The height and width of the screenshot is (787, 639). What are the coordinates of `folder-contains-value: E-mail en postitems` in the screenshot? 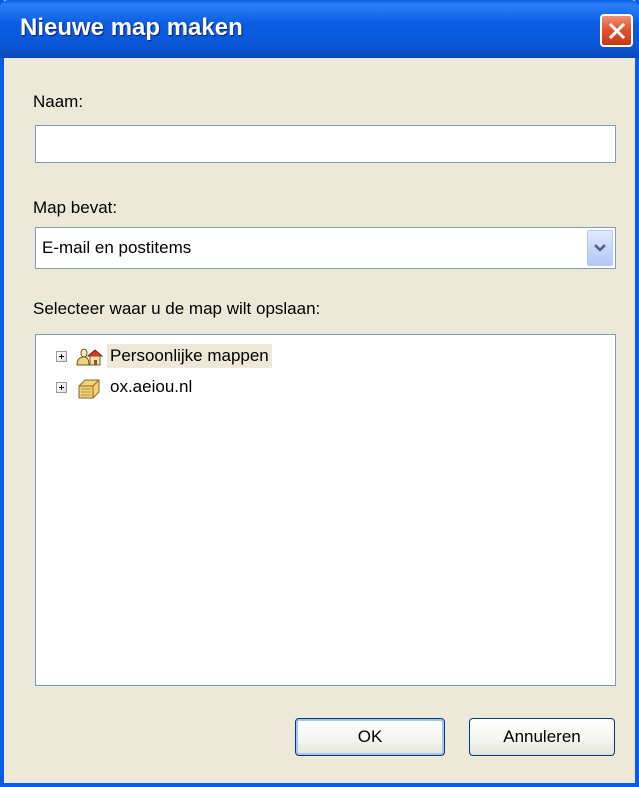 It's located at (117, 247).